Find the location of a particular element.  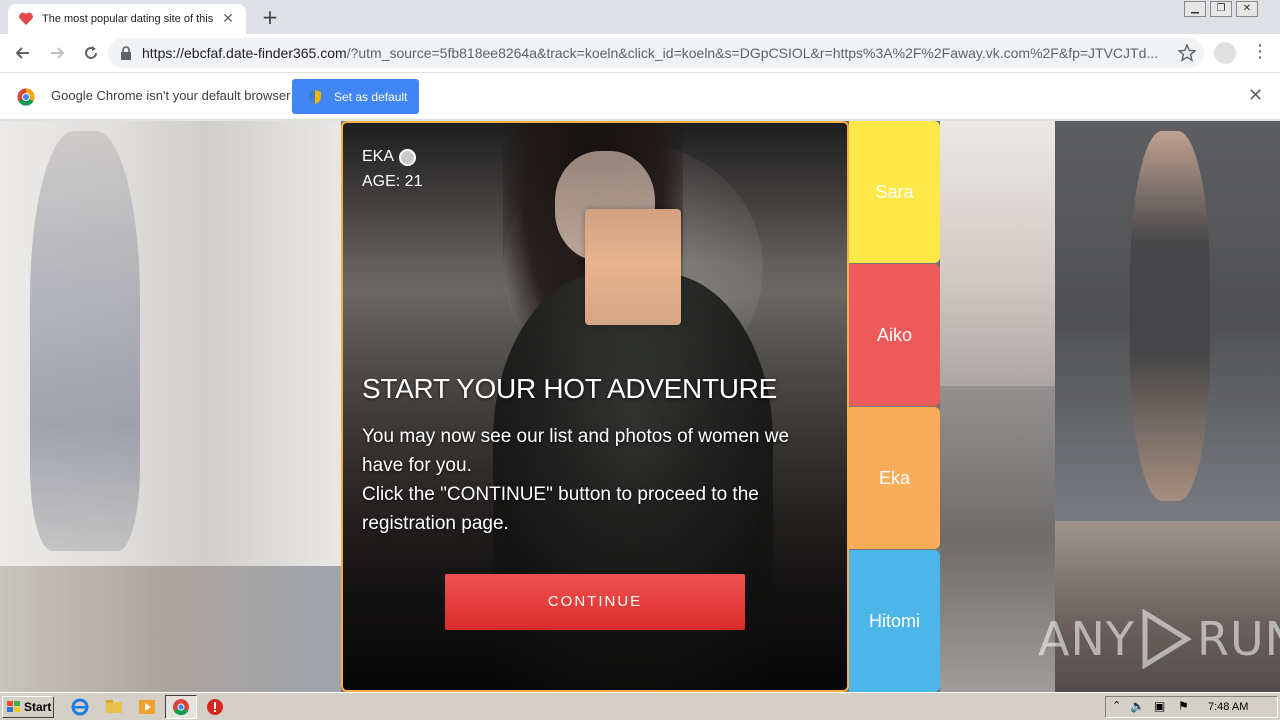

tab-title: The most popular dating site of this m is located at coordinates (128, 19).